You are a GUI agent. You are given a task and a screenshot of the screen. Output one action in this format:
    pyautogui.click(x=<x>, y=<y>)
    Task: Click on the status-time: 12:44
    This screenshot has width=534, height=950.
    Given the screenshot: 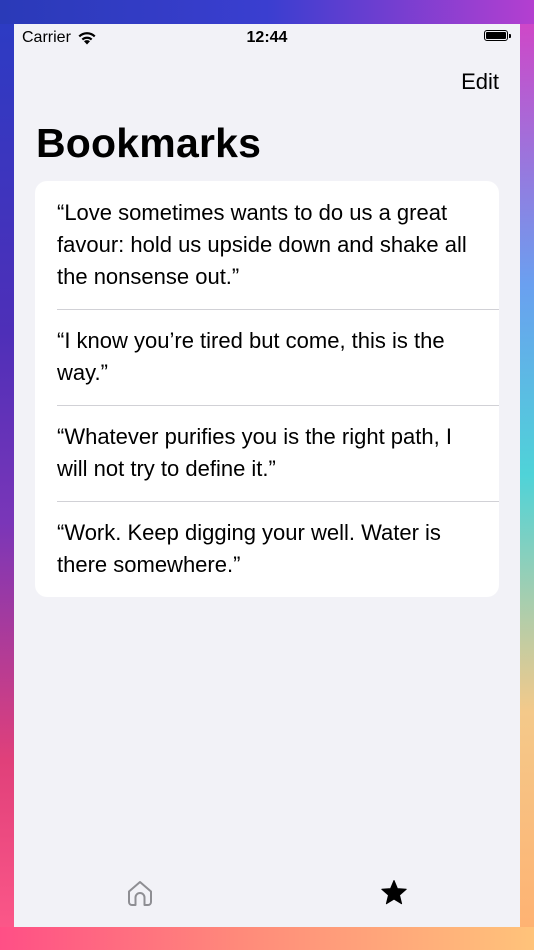 What is the action you would take?
    pyautogui.click(x=267, y=37)
    